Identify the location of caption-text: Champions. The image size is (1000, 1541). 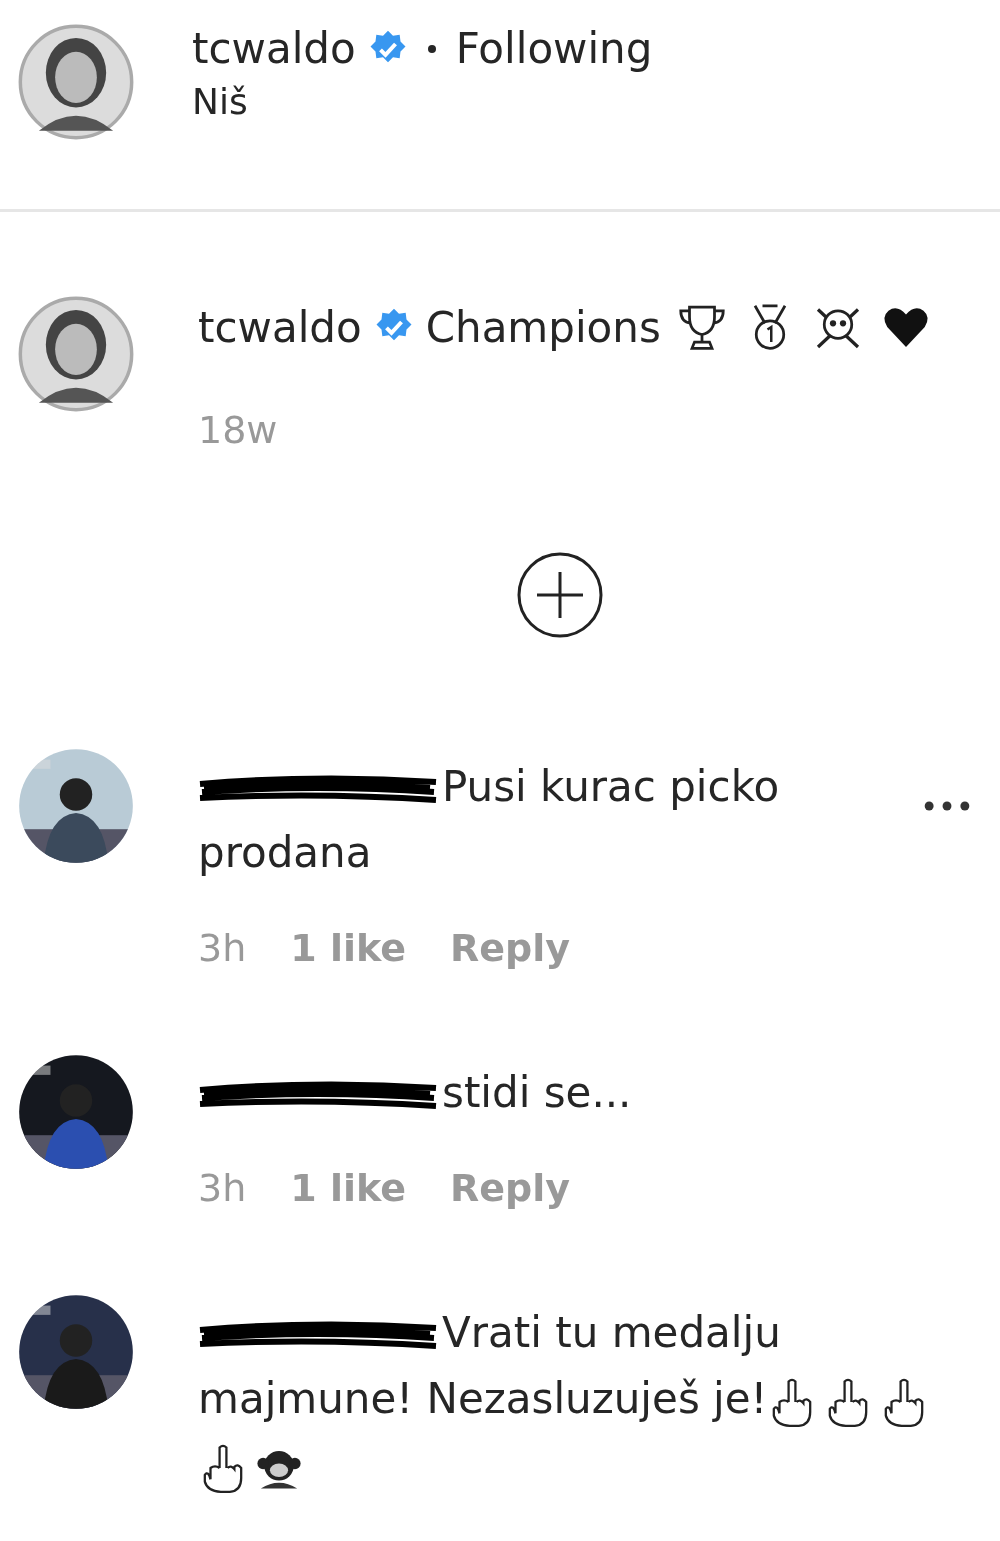
(543, 327).